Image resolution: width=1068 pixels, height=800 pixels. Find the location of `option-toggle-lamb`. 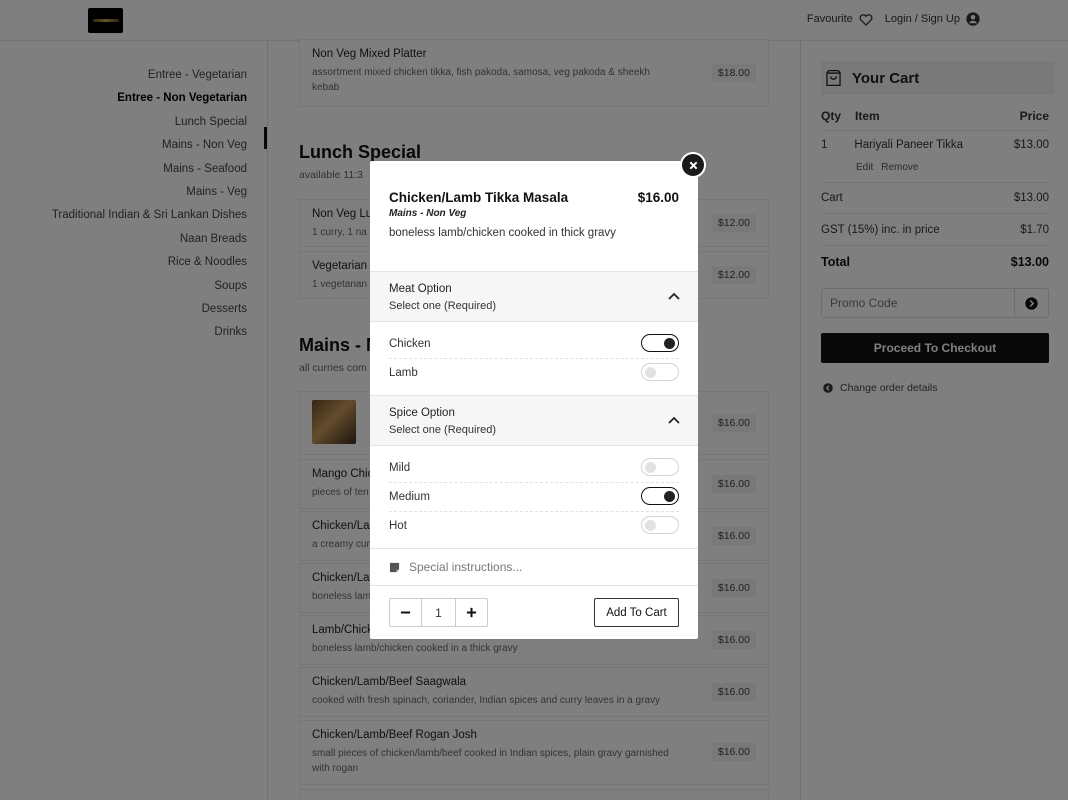

option-toggle-lamb is located at coordinates (660, 372).